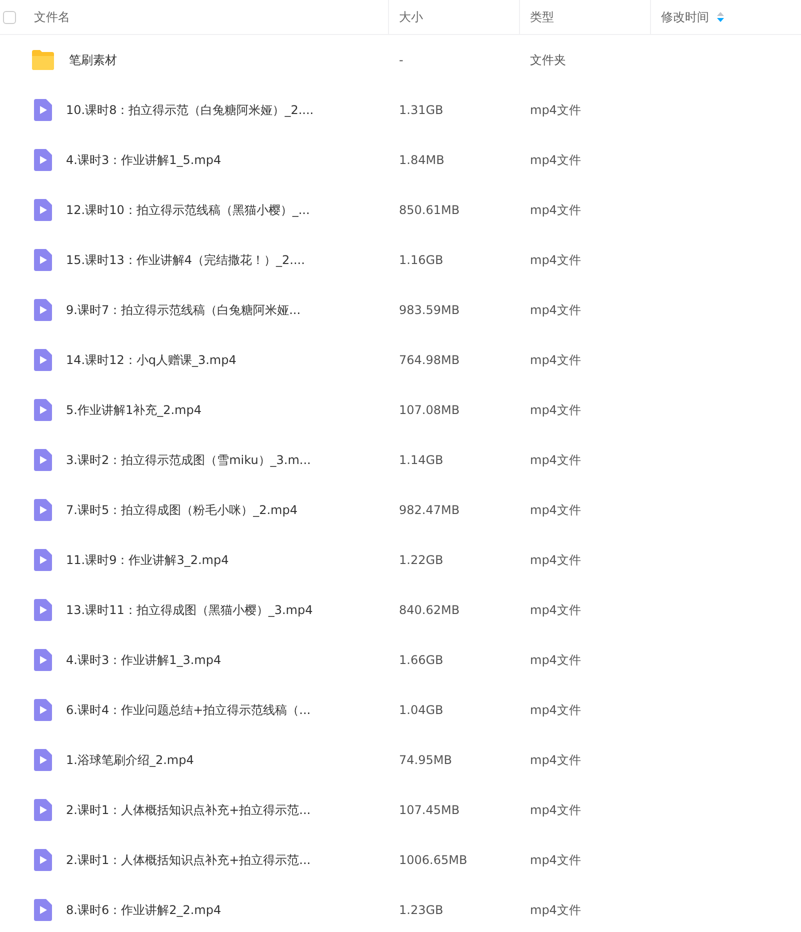 The image size is (801, 932). Describe the element at coordinates (421, 710) in the screenshot. I see `file-size: 1.04GB` at that location.